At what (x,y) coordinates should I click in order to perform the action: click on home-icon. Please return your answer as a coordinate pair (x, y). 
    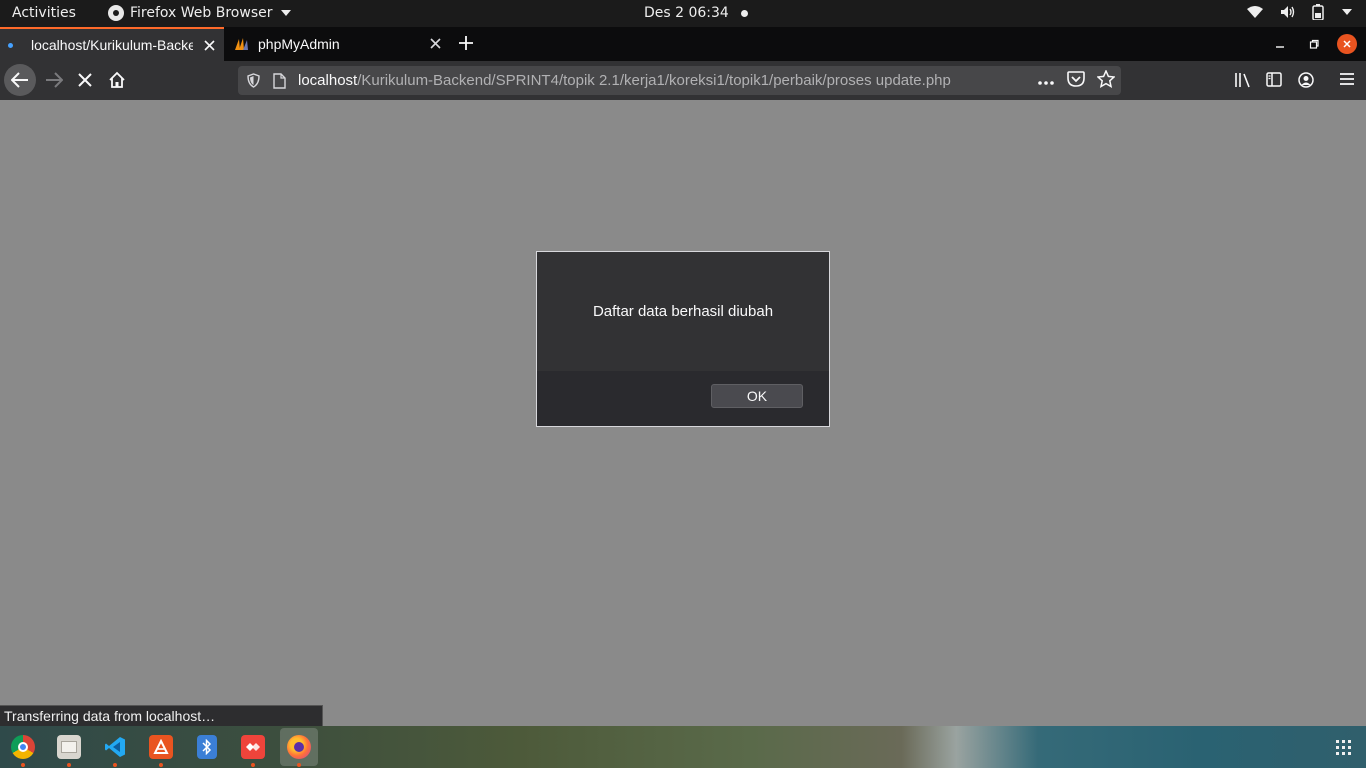
    Looking at the image, I should click on (117, 79).